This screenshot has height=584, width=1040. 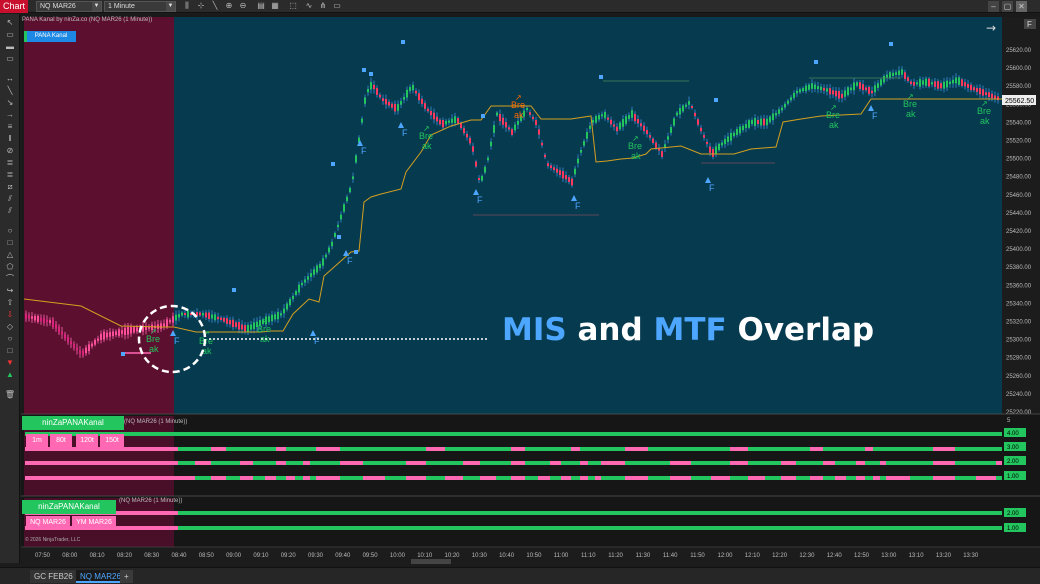 What do you see at coordinates (10, 34) in the screenshot?
I see `ruler-icon: ▭` at bounding box center [10, 34].